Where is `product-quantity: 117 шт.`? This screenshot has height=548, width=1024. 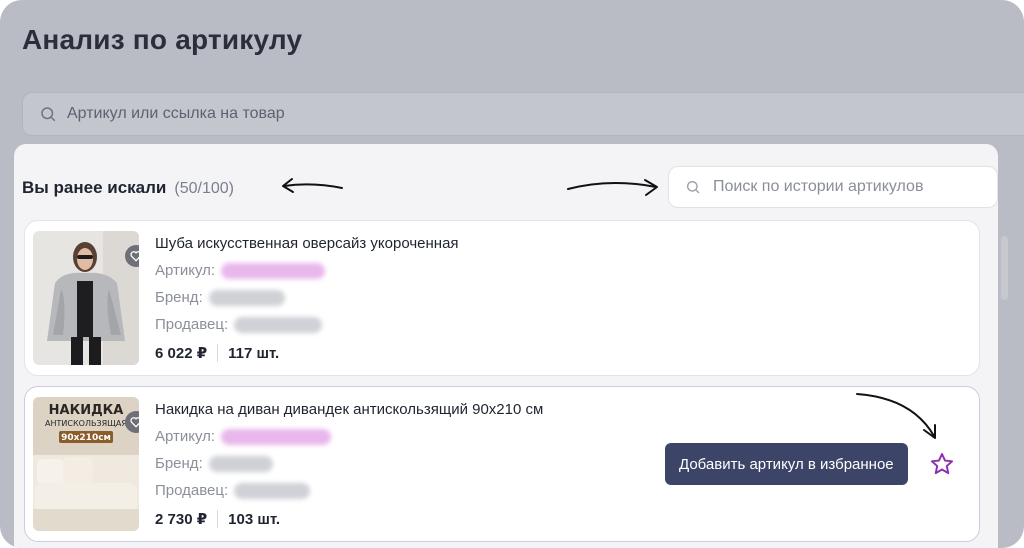 product-quantity: 117 шт. is located at coordinates (254, 353).